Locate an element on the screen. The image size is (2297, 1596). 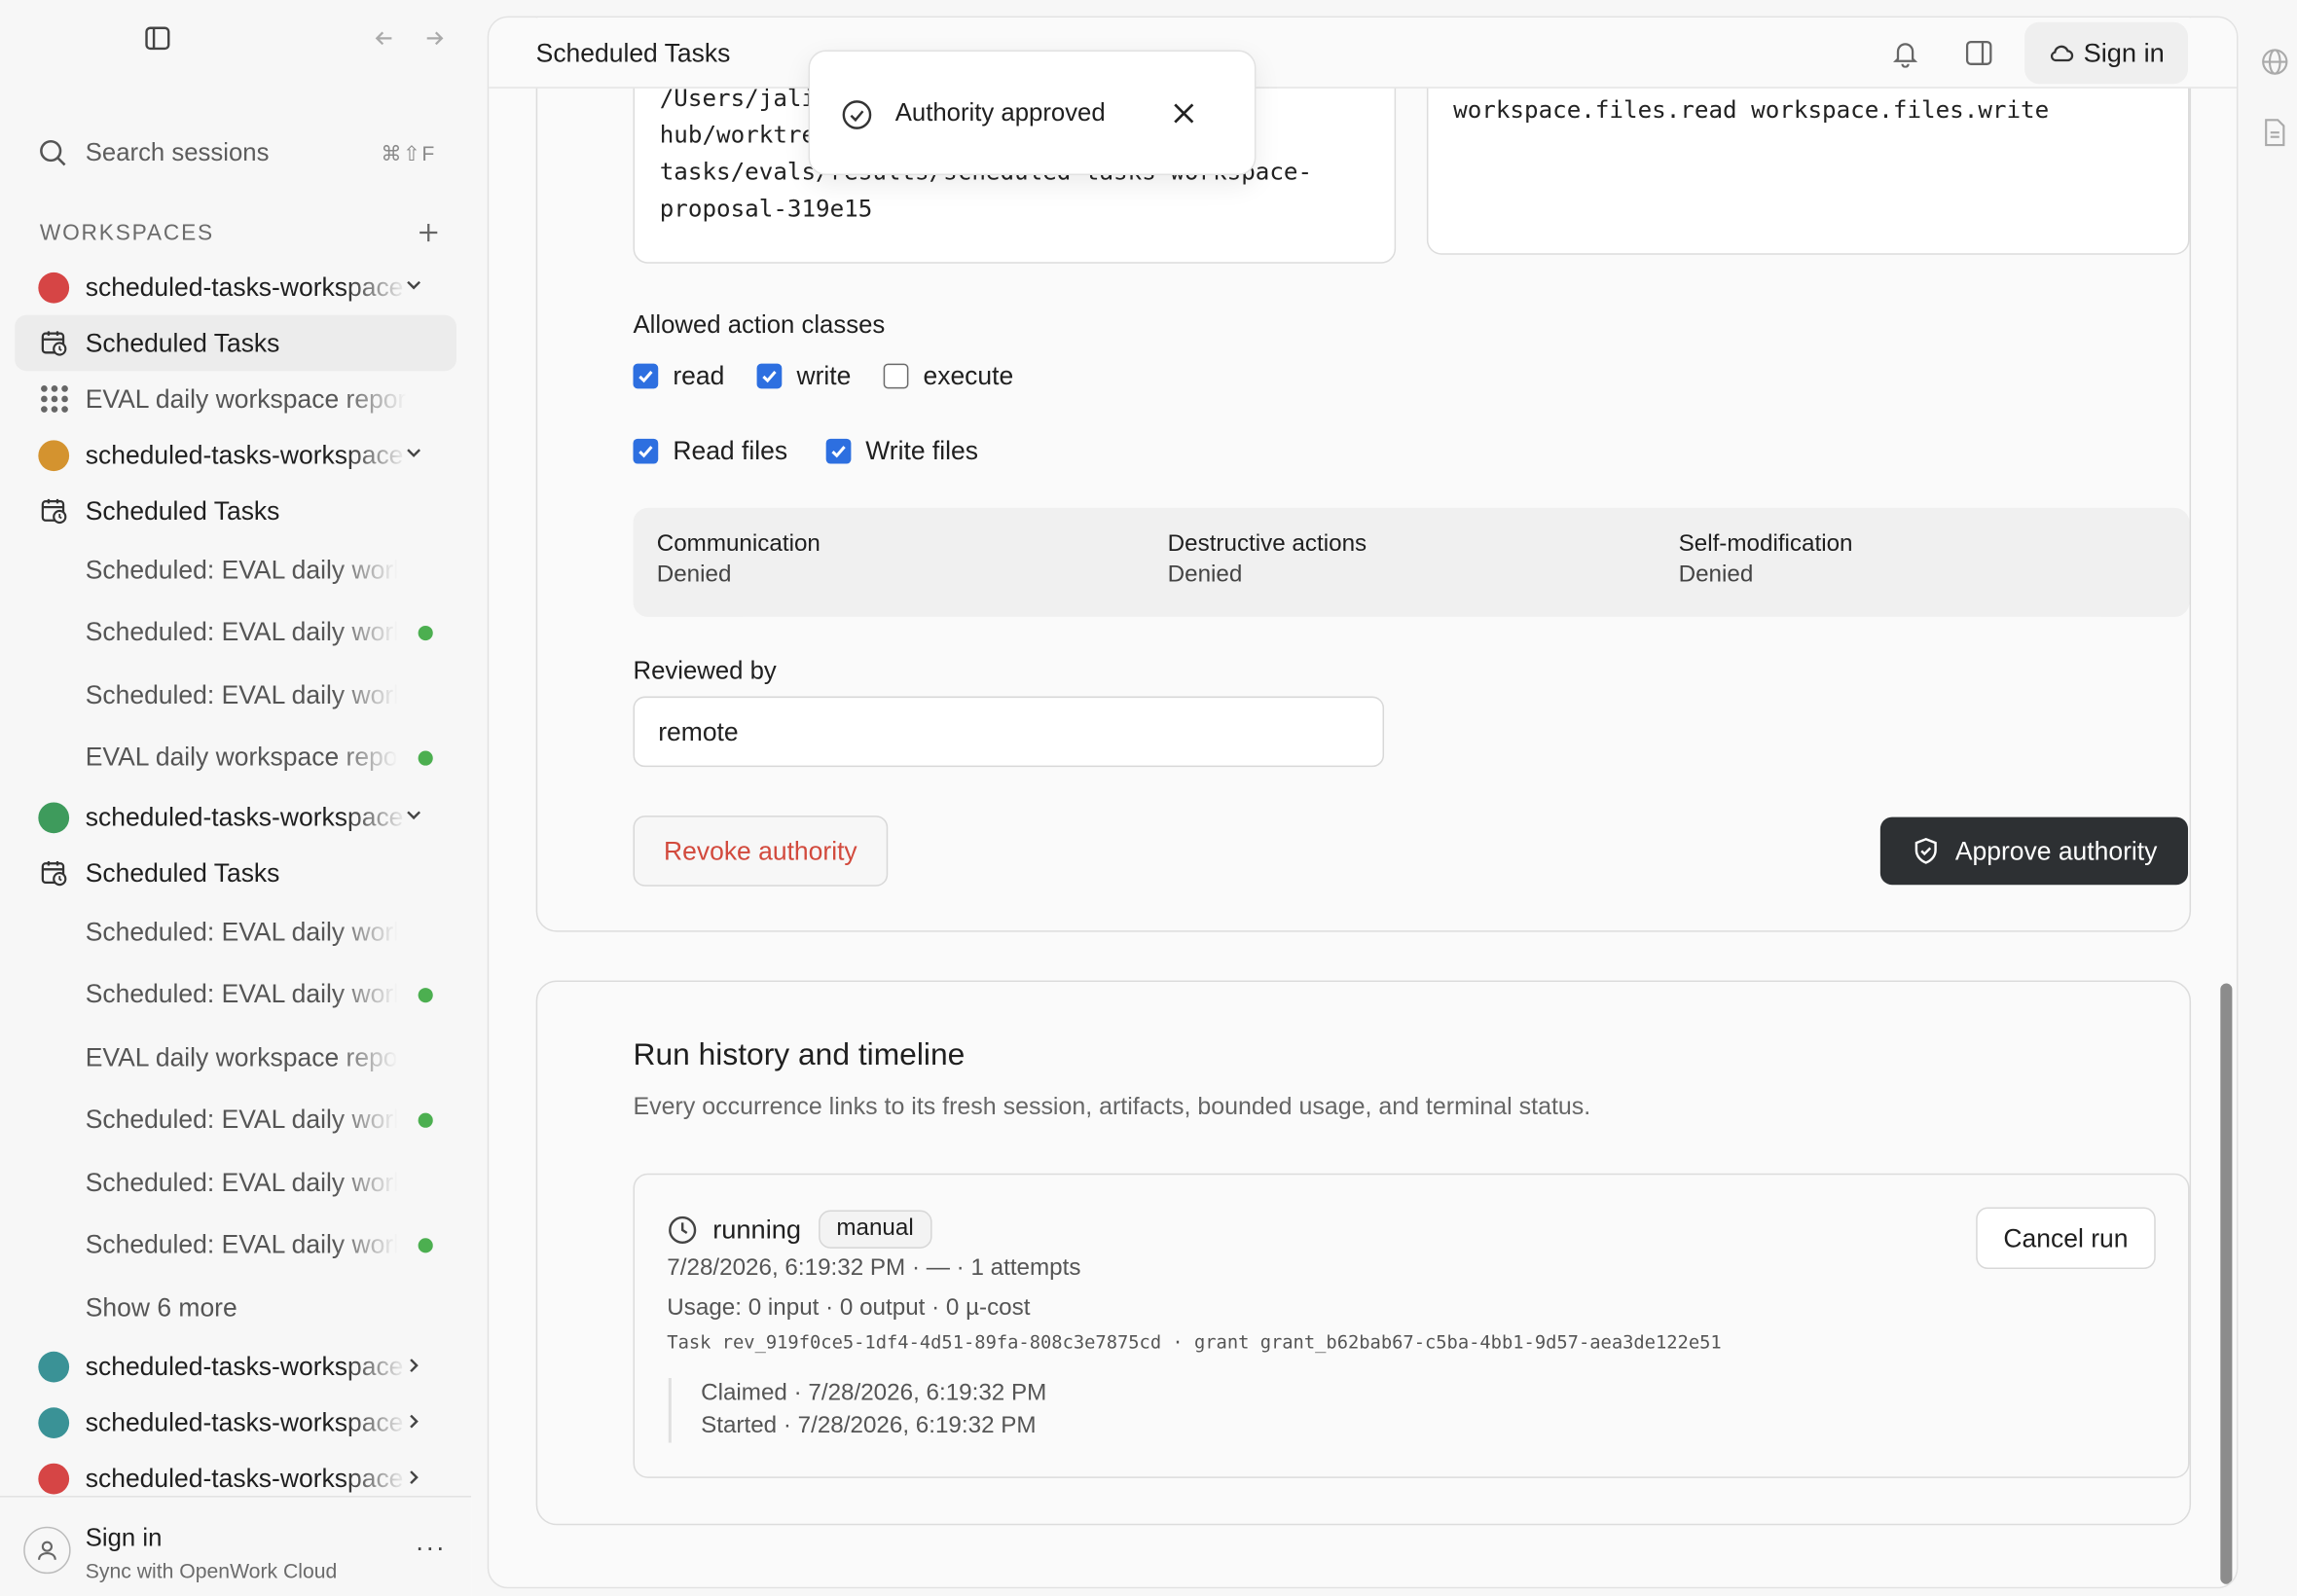
checkbox-label: write is located at coordinates (824, 375).